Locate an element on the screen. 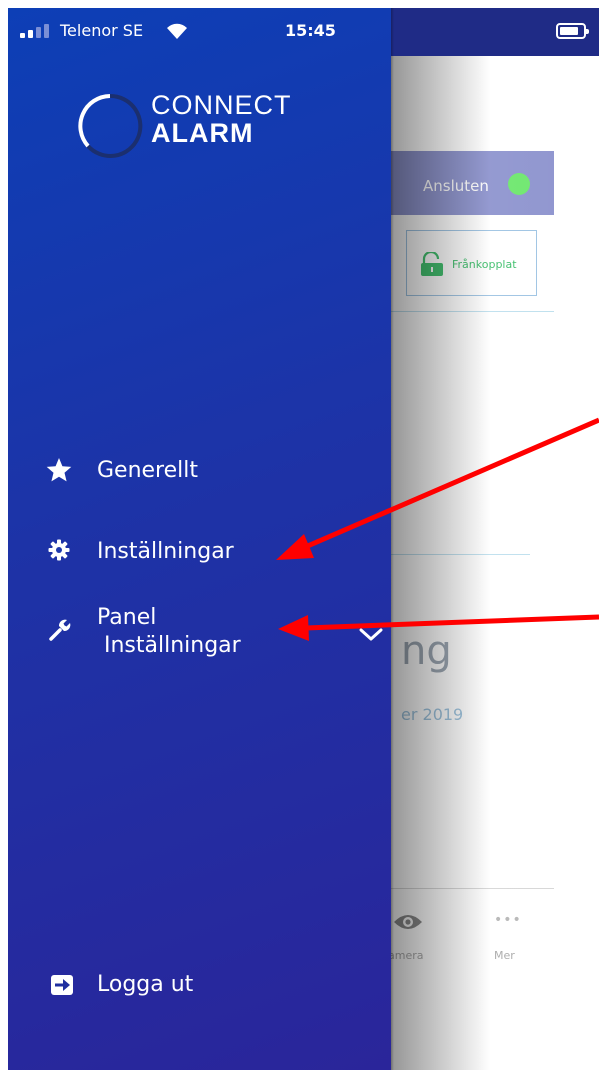 This screenshot has height=1078, width=607. lock-status-text: Frånkopplat is located at coordinates (484, 264).